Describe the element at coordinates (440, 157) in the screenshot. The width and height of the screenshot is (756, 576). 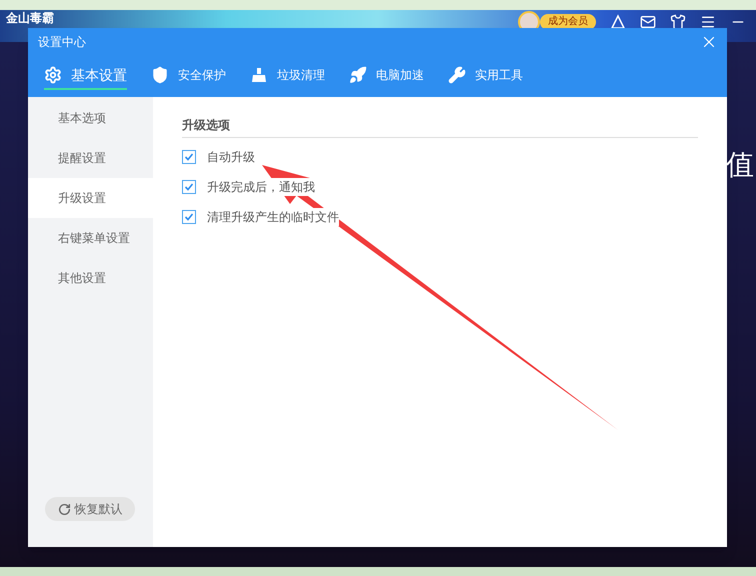
I see `option-checkbox: 自动升级` at that location.